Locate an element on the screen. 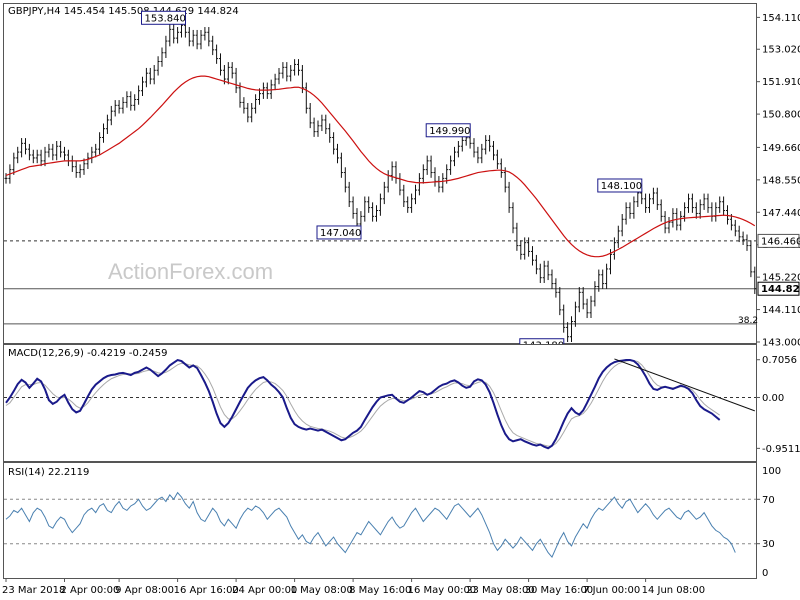 This screenshot has height=600, width=800. macd-y-tick-label: 0.7056 is located at coordinates (779, 360).